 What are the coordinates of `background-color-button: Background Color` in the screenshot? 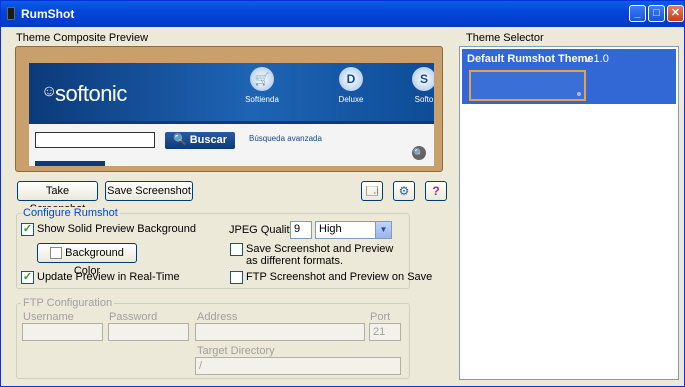 It's located at (87, 260).